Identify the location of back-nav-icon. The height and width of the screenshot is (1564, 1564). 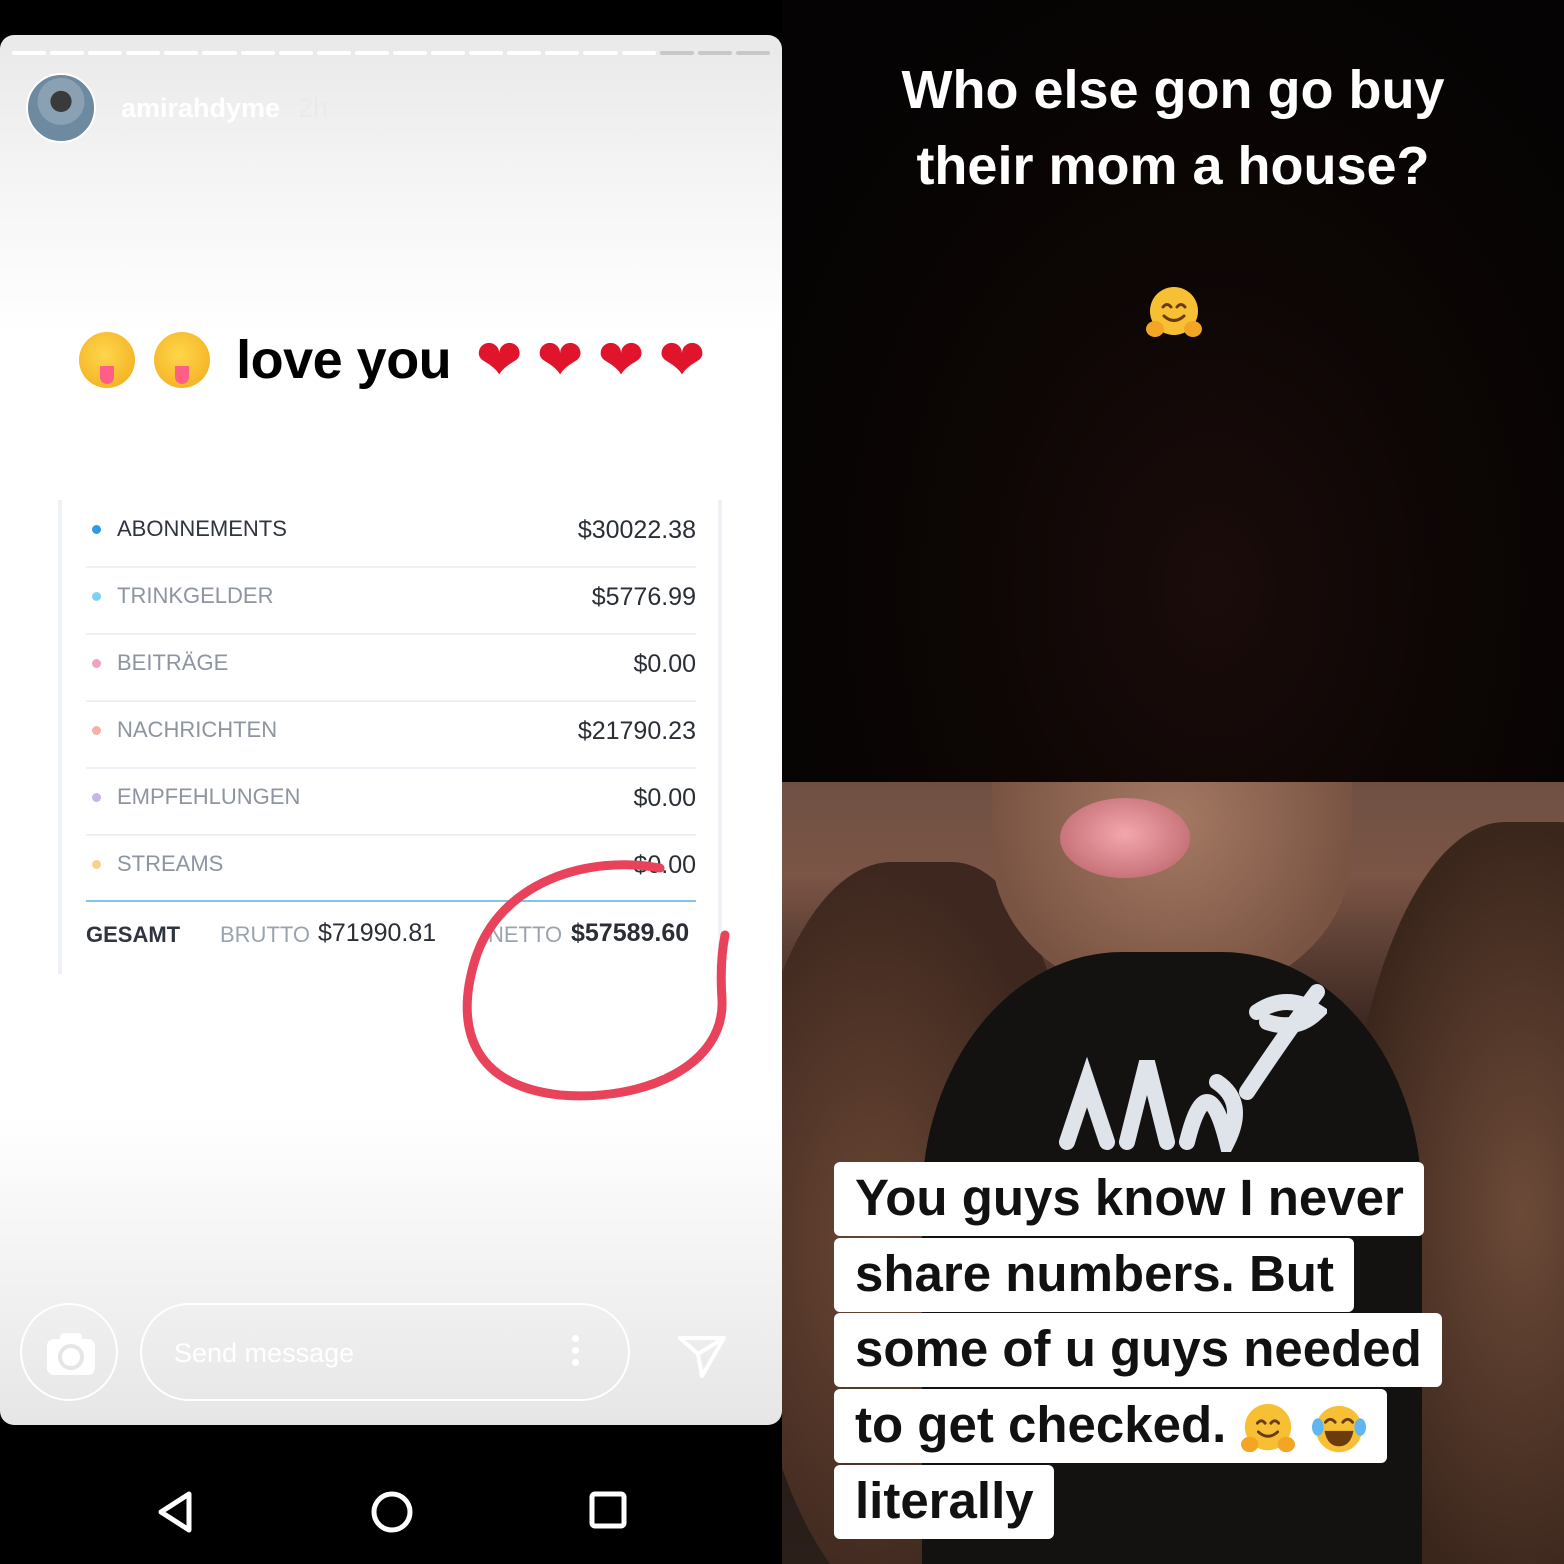
(175, 1512).